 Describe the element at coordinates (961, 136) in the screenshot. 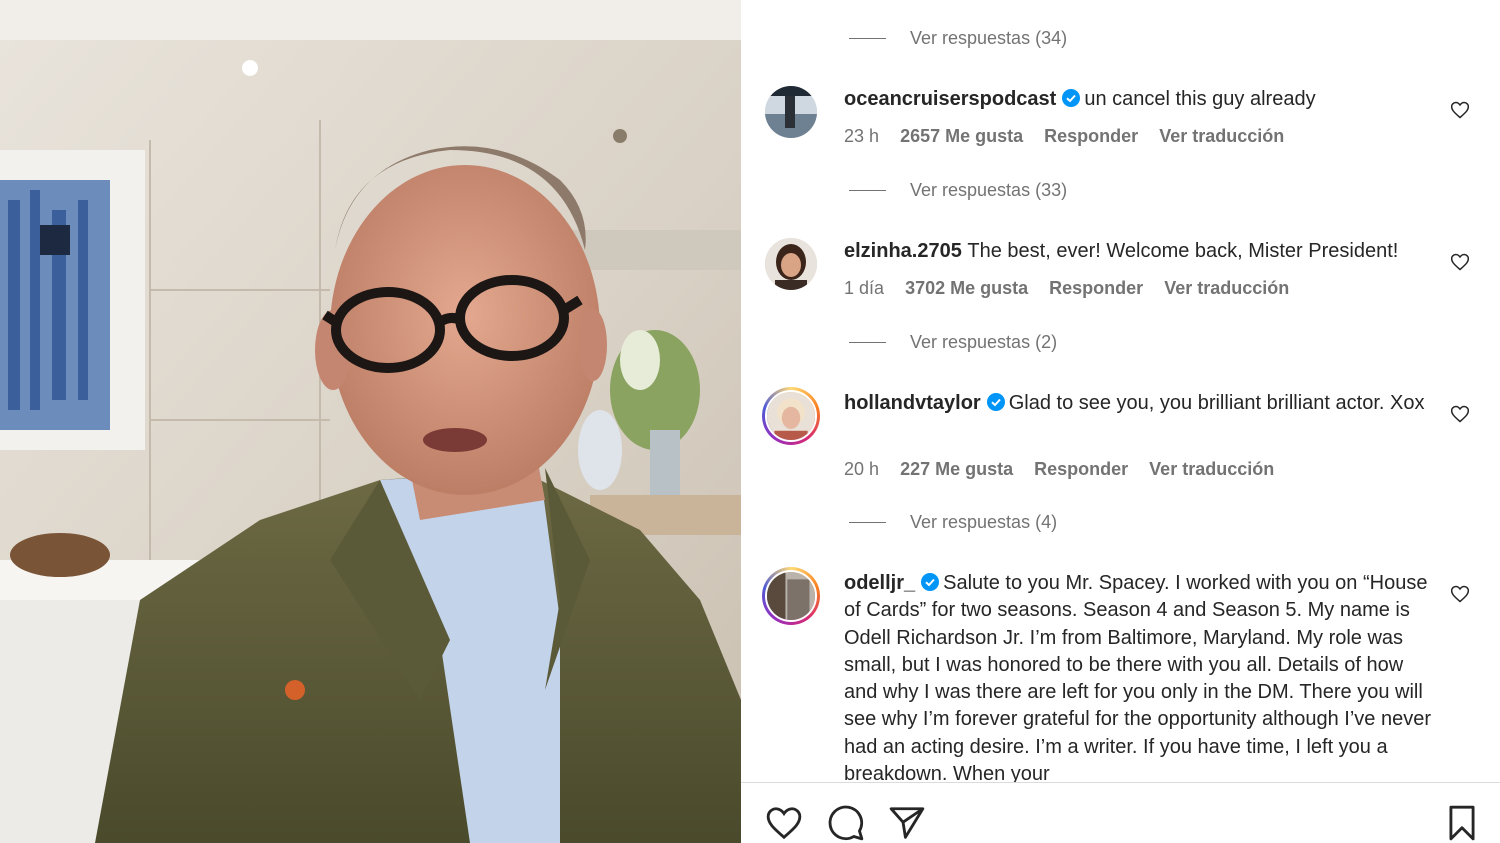

I see `comment-likes: 2657 Me gusta` at that location.